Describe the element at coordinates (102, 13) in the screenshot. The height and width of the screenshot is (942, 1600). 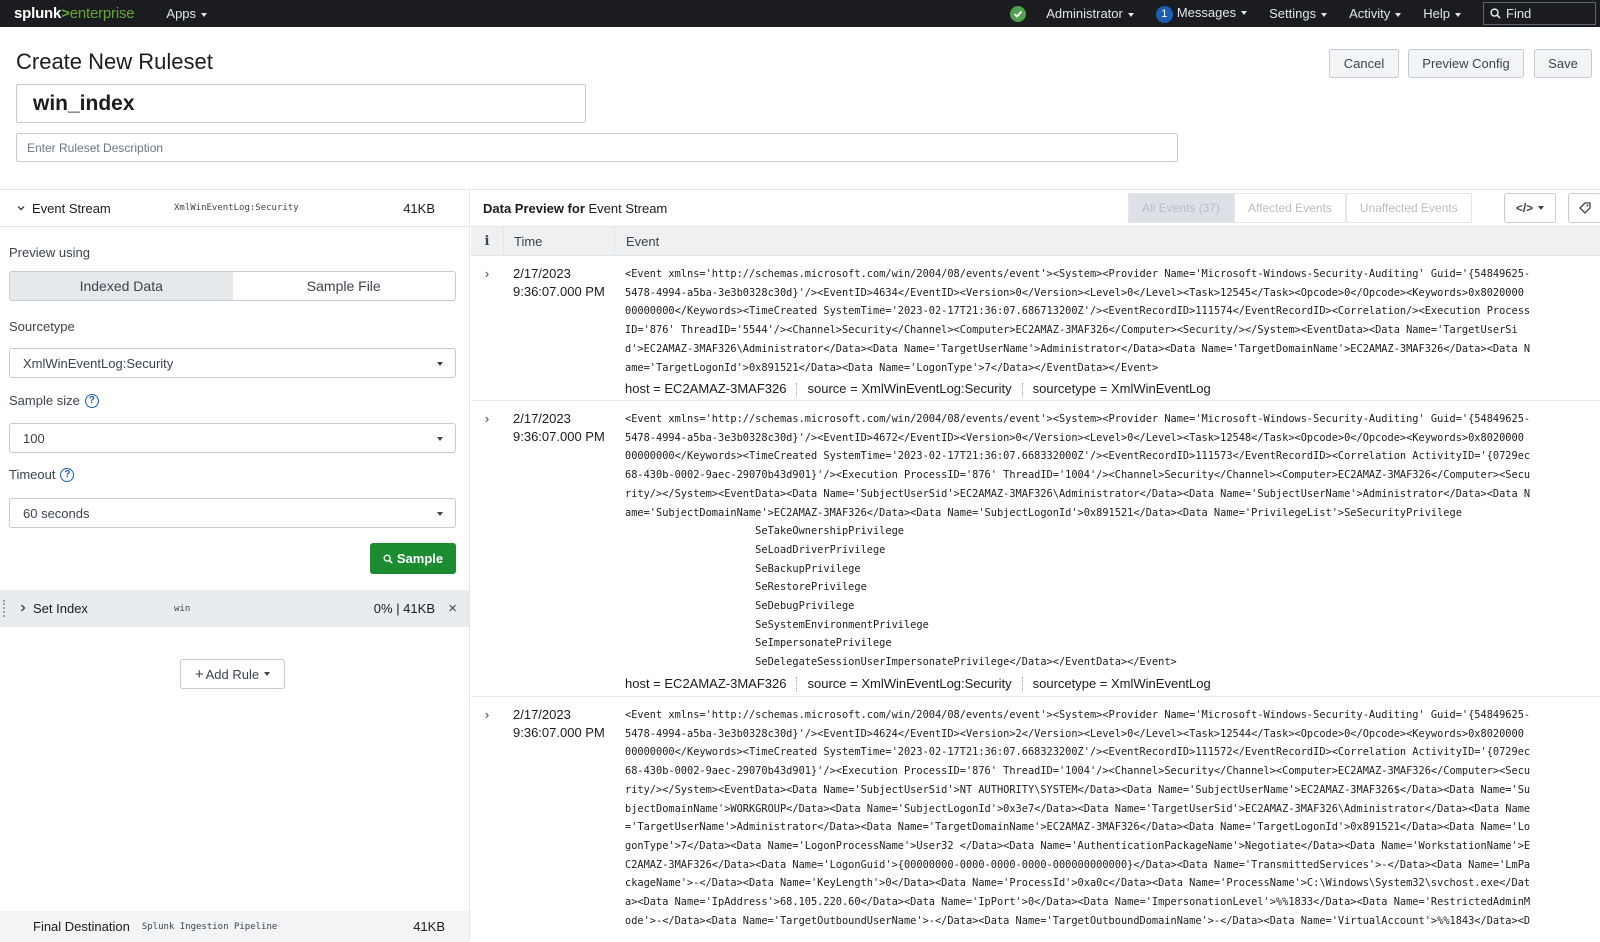
I see `logo-secondary: enterprise` at that location.